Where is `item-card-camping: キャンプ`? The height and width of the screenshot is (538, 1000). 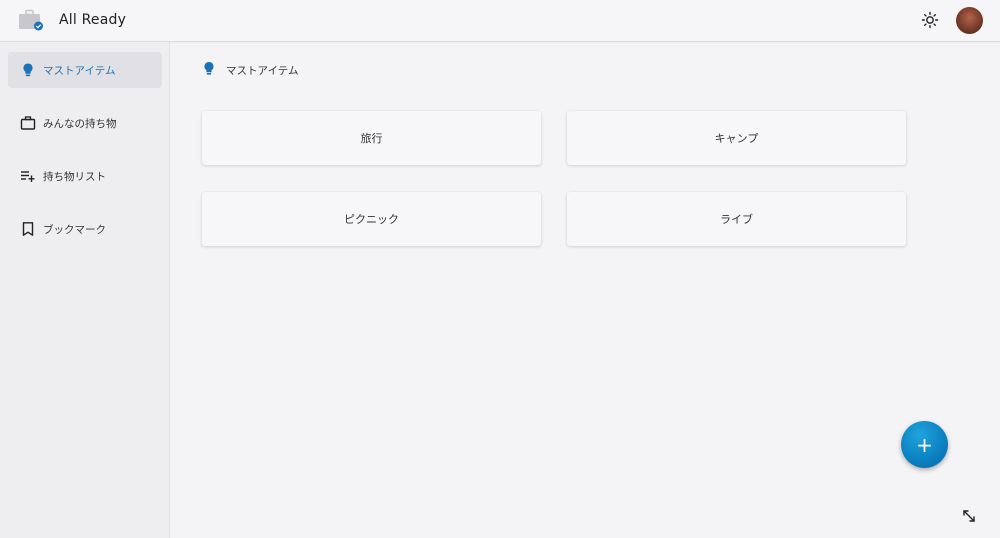 item-card-camping: キャンプ is located at coordinates (736, 138).